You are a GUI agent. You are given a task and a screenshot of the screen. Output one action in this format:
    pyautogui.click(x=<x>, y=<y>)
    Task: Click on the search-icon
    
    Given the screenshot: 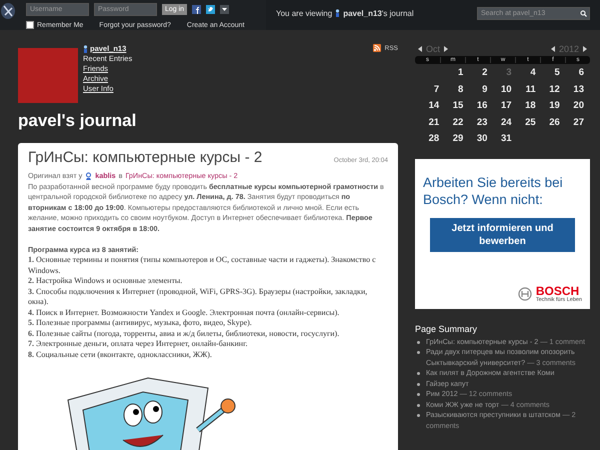 What is the action you would take?
    pyautogui.click(x=583, y=13)
    